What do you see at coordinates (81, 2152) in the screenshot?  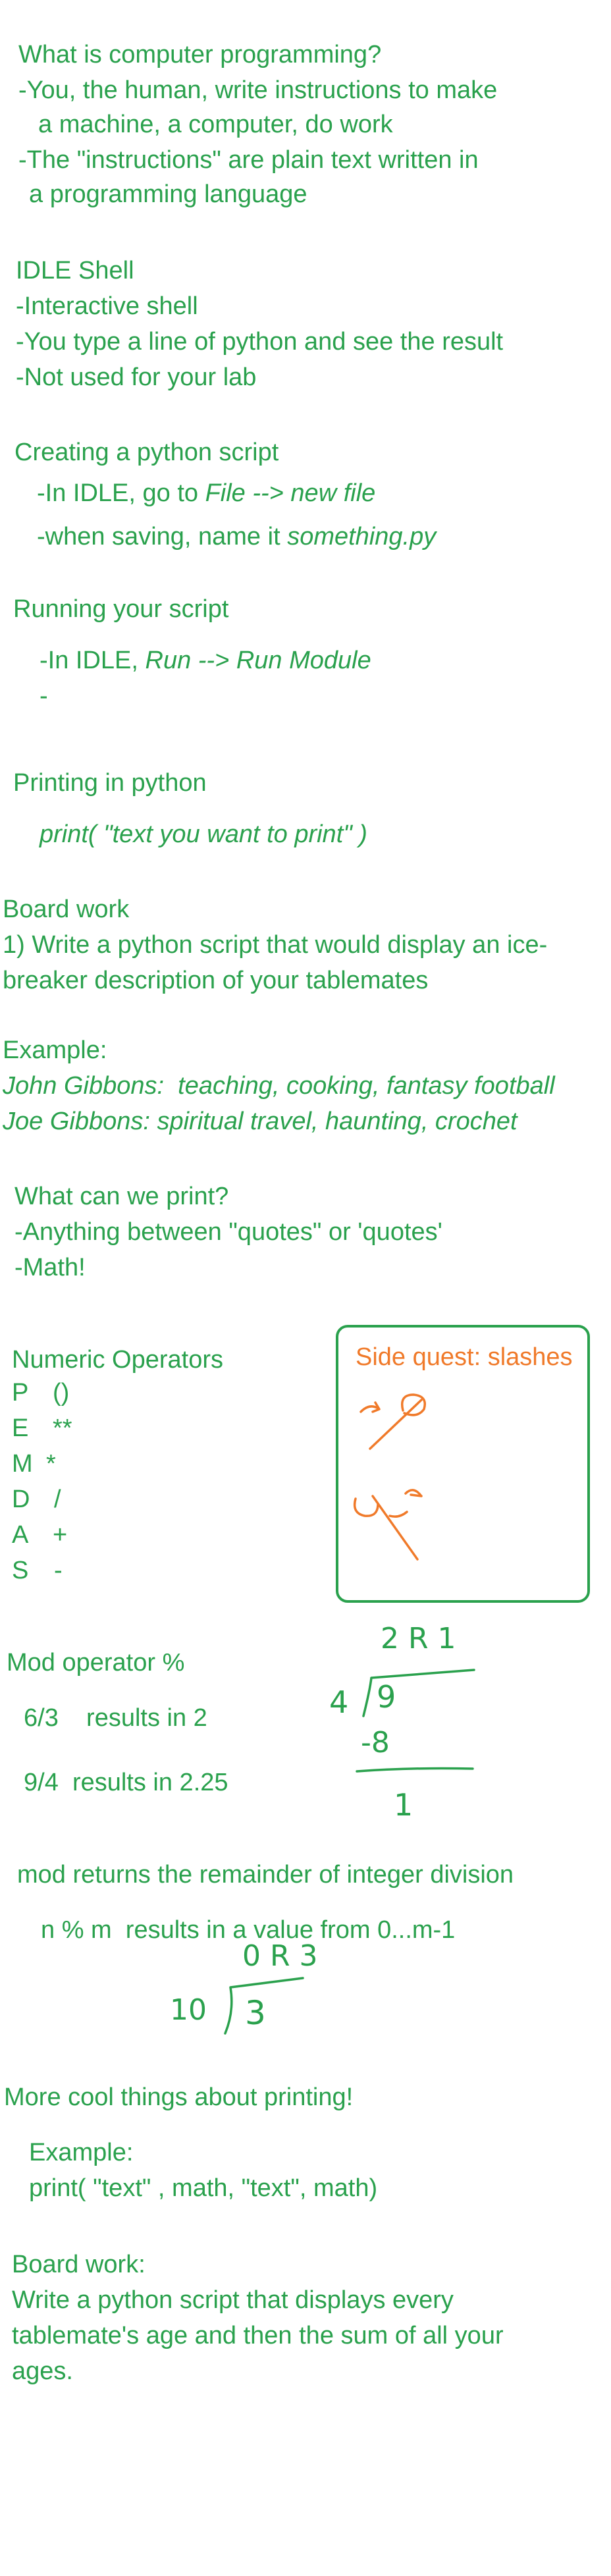 I see `more-printing-example-label: Example:` at bounding box center [81, 2152].